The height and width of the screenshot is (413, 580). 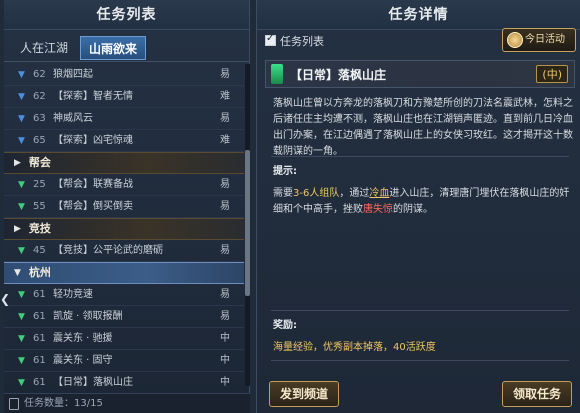 I want to click on quest-header: 【日常】落枫山庄 (中), so click(x=420, y=74).